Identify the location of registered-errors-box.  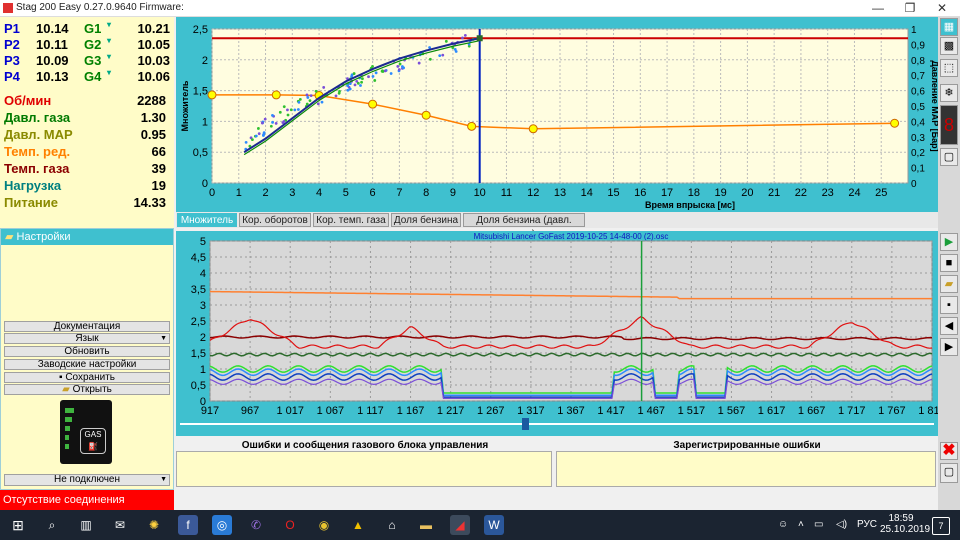
(746, 469).